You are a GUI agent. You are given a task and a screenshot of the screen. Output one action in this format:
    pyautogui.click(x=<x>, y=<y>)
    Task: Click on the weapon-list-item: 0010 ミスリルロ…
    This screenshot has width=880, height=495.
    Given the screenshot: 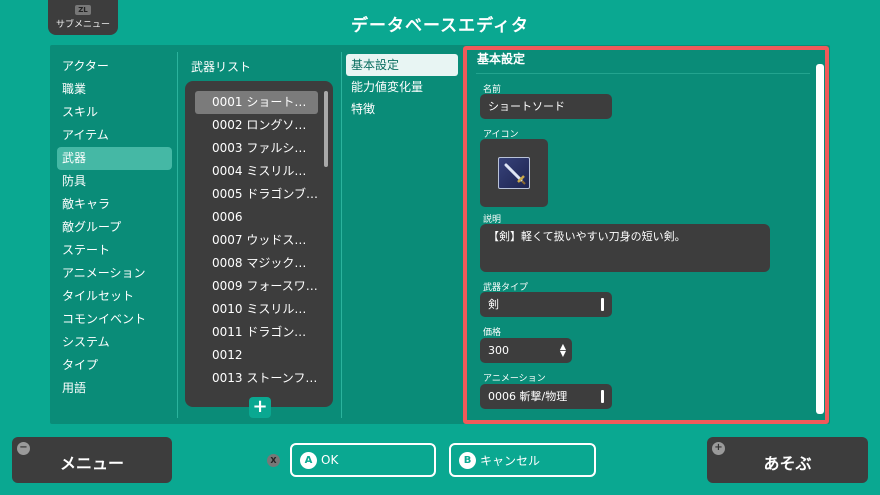 What is the action you would take?
    pyautogui.click(x=256, y=309)
    